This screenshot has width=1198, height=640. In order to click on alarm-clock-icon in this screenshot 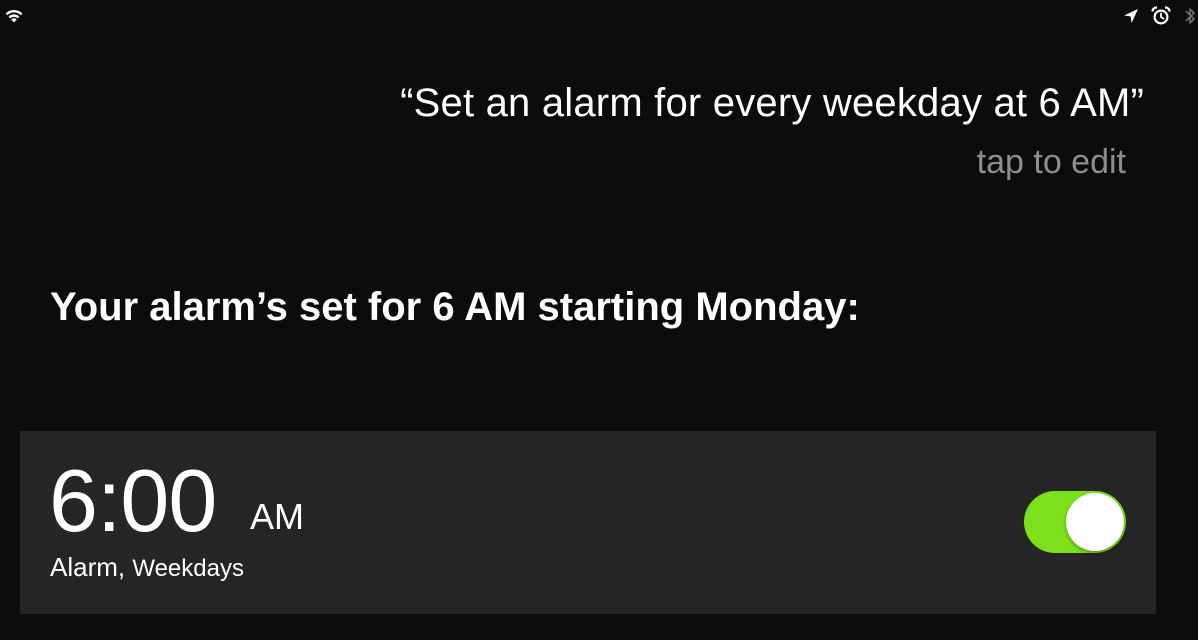, I will do `click(1161, 15)`.